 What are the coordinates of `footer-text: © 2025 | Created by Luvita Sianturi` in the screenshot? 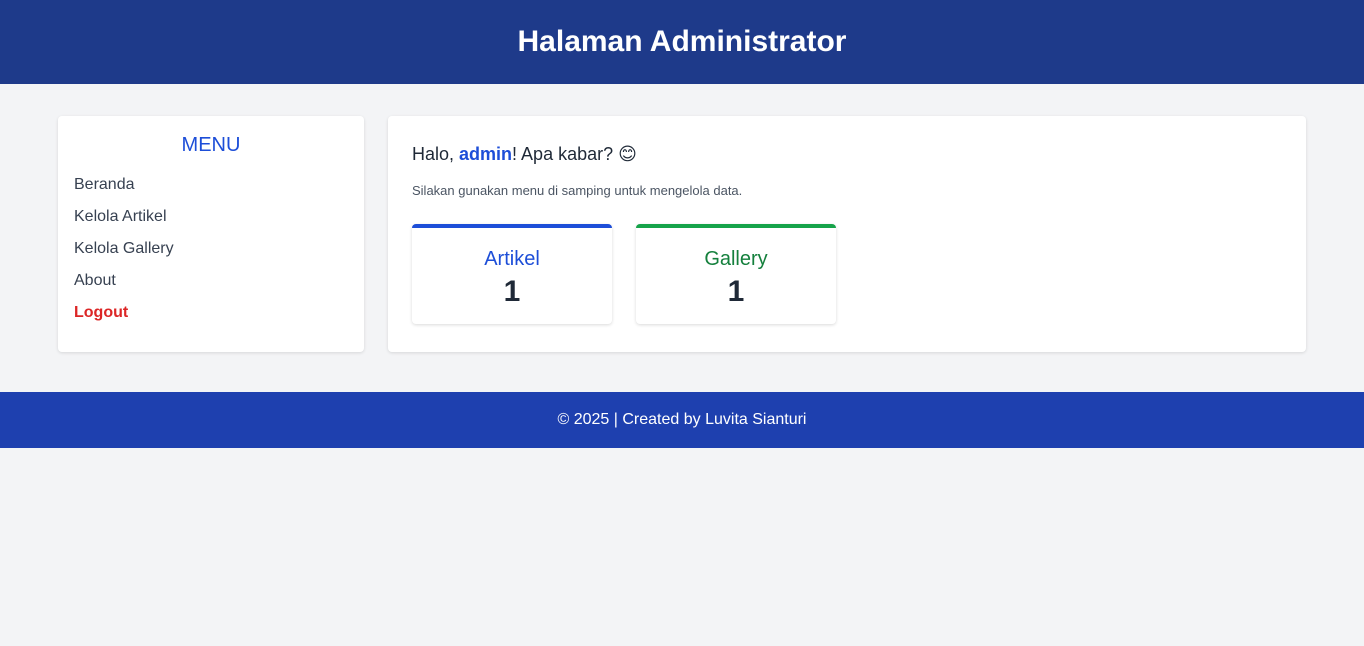 It's located at (682, 419).